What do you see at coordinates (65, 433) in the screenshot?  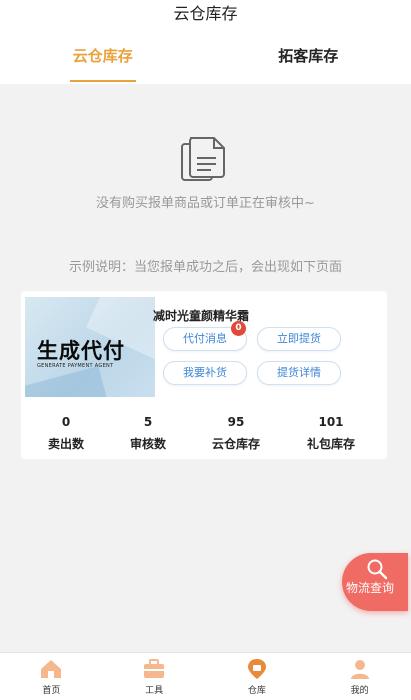 I see `stat-sold: 0 卖出数` at bounding box center [65, 433].